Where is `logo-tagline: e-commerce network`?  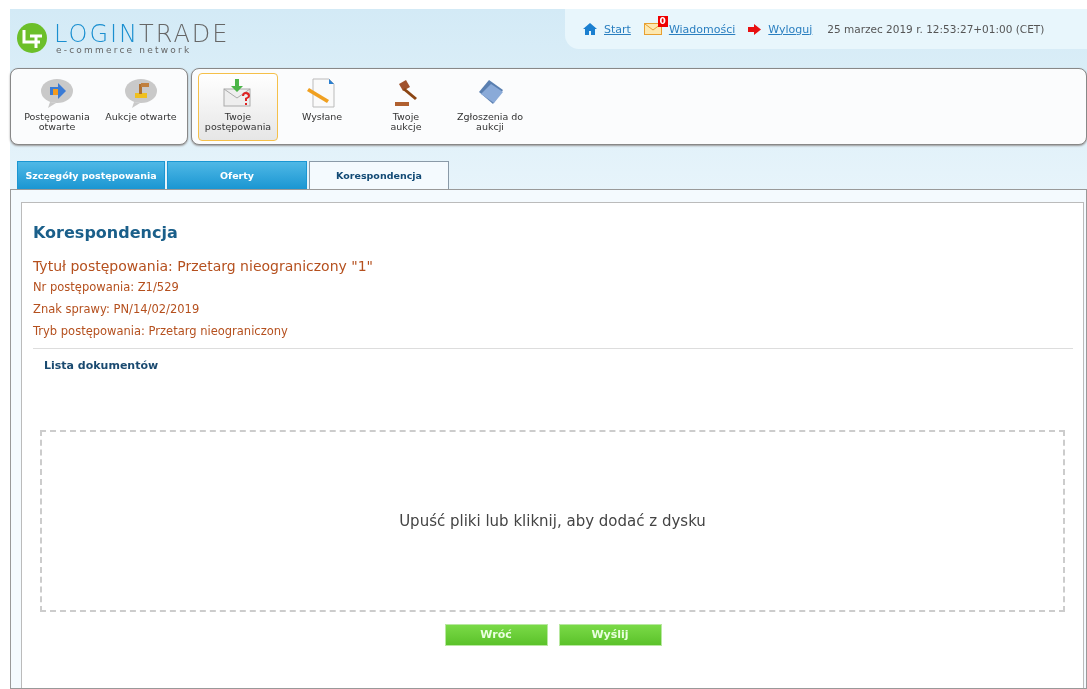
logo-tagline: e-commerce network is located at coordinates (124, 50).